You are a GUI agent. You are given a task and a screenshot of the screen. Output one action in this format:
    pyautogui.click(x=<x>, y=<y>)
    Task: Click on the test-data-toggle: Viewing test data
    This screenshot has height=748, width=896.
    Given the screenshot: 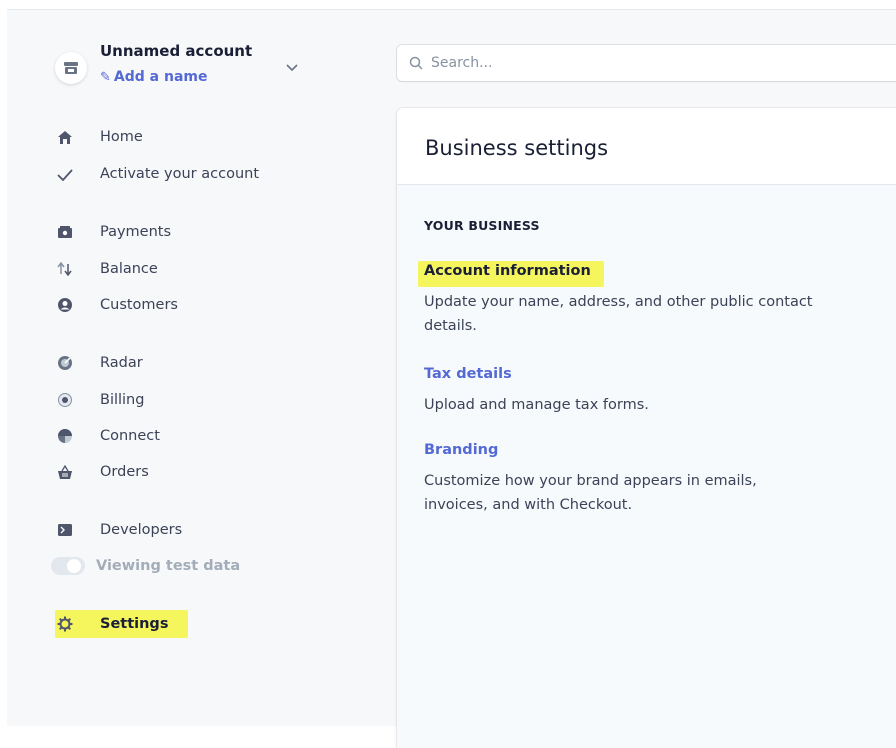 What is the action you would take?
    pyautogui.click(x=146, y=566)
    